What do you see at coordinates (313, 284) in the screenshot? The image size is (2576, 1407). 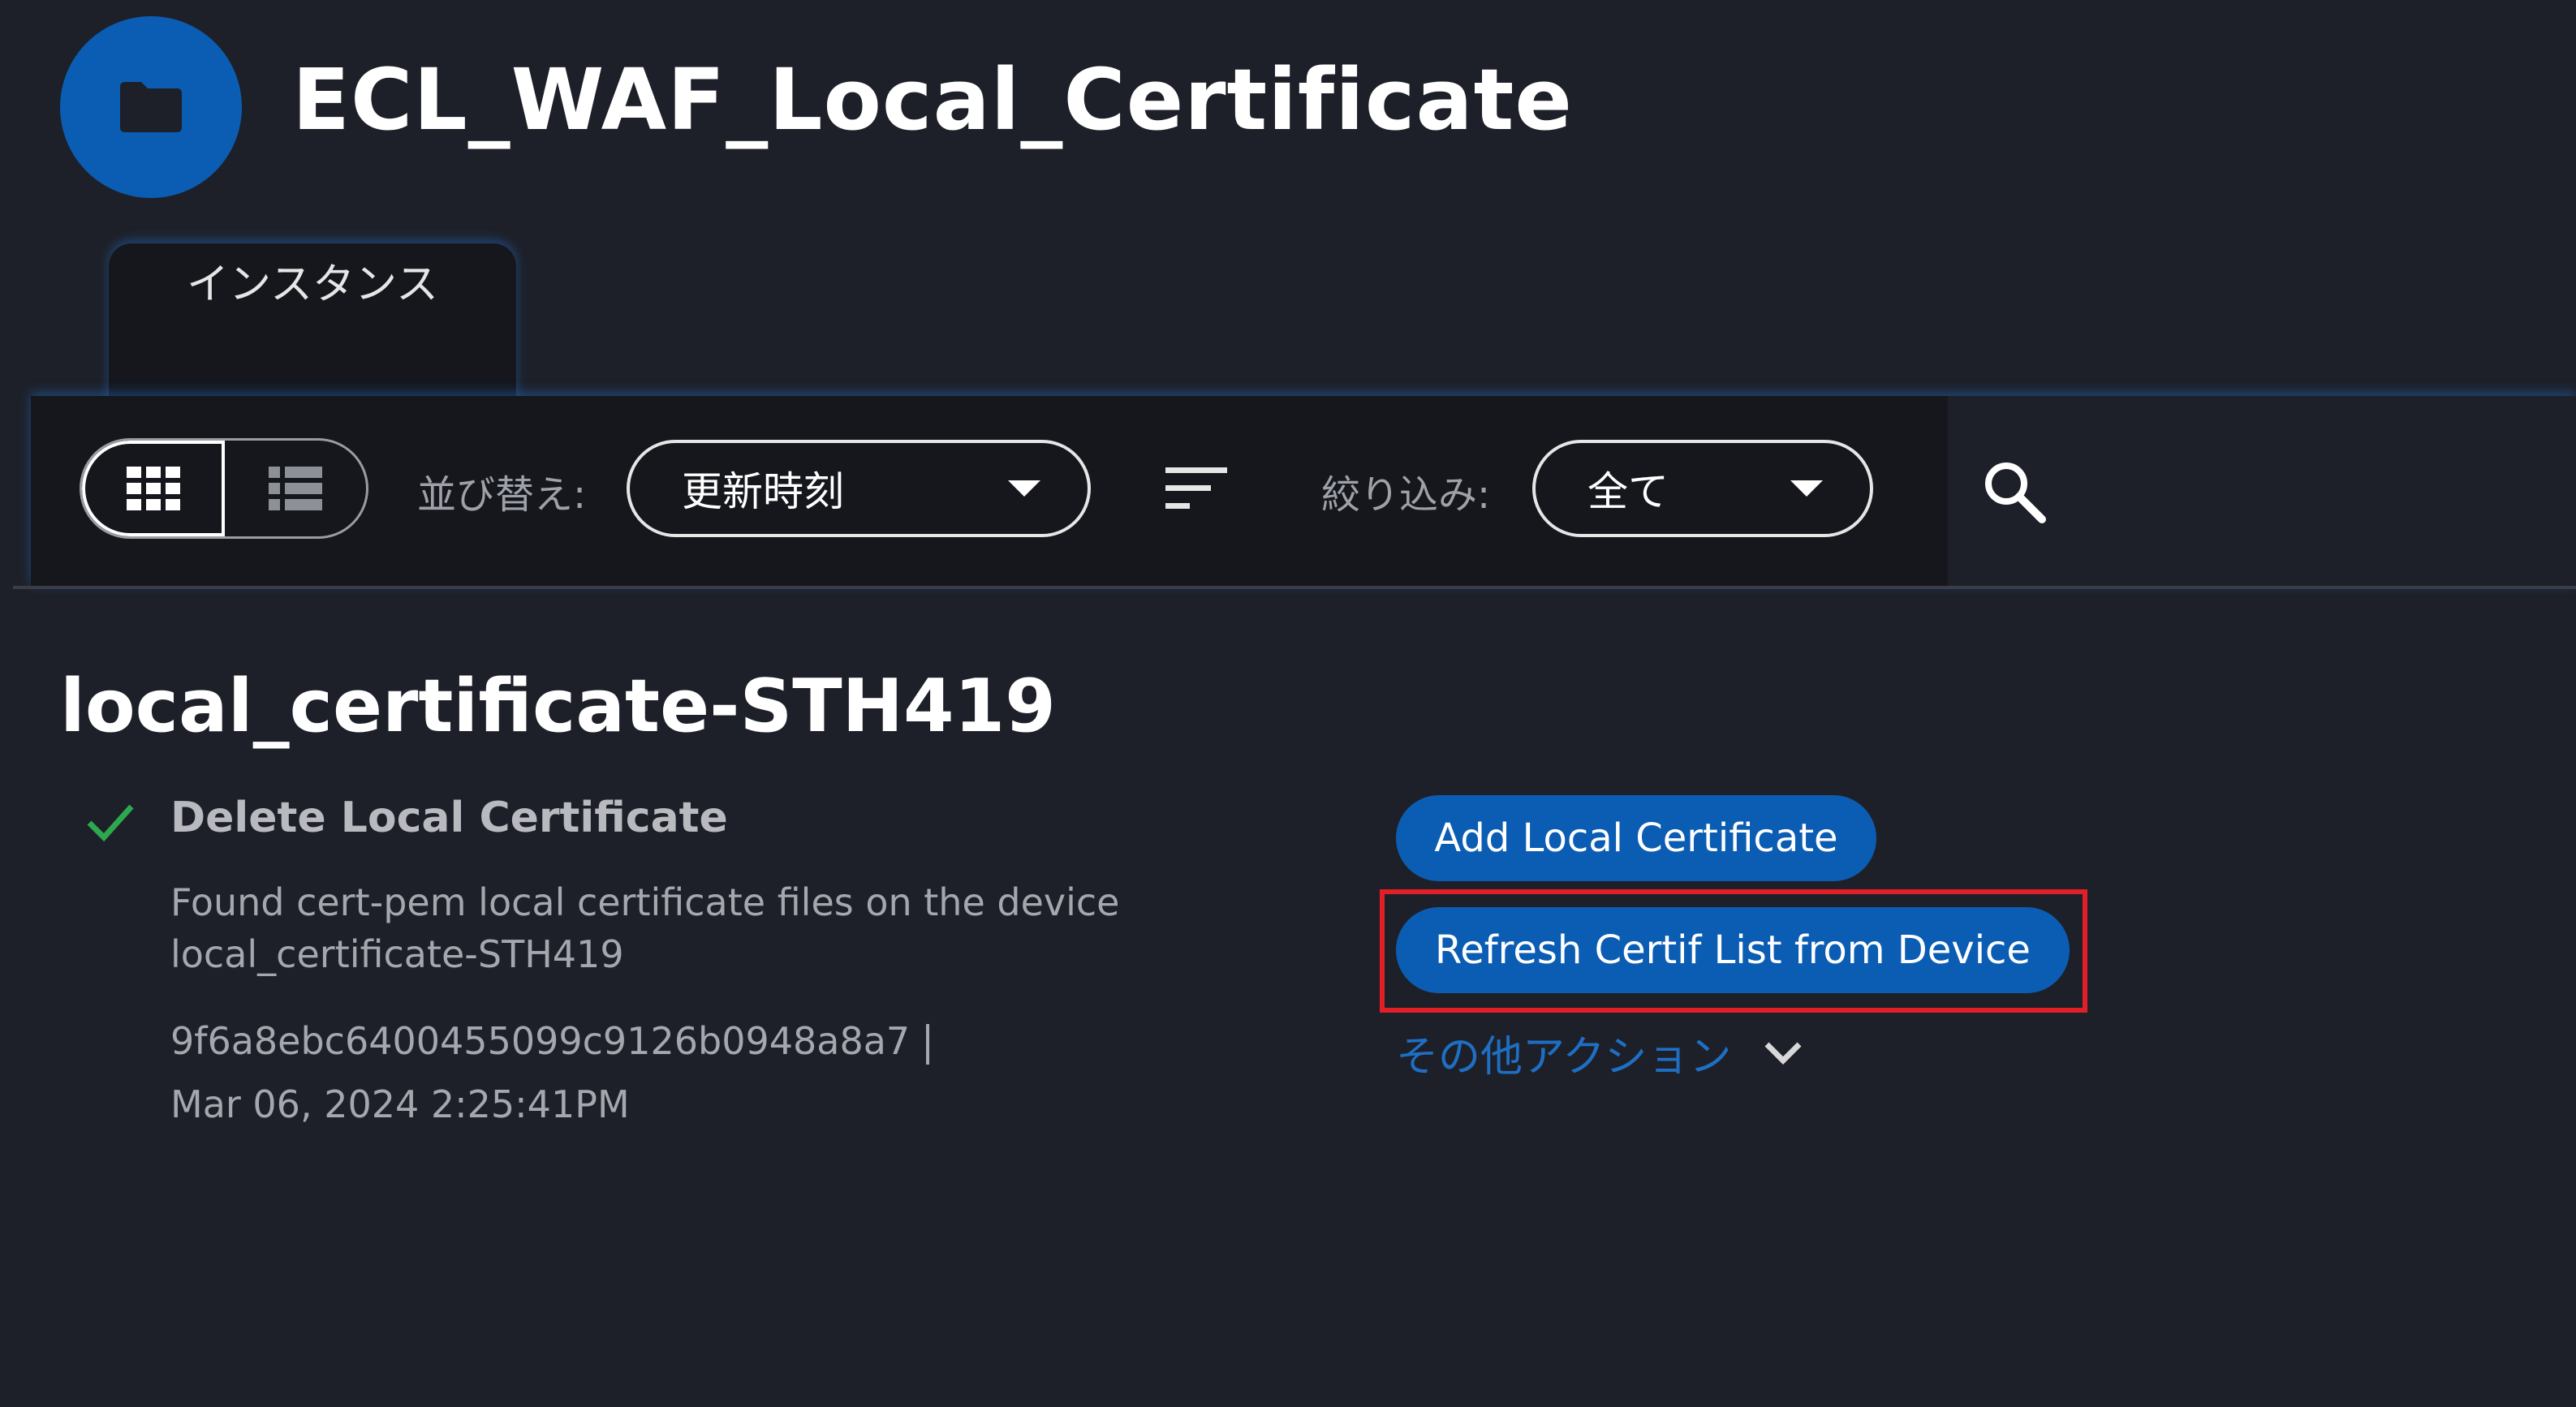 I see `tab-label: インスタンス` at bounding box center [313, 284].